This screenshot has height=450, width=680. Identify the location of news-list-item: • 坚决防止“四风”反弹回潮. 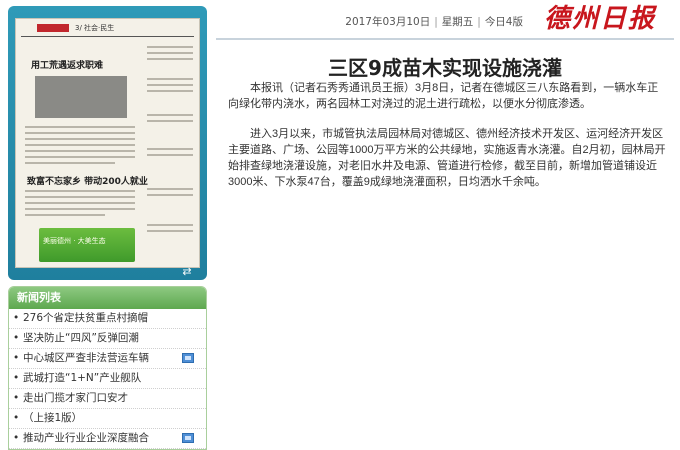
(107, 339).